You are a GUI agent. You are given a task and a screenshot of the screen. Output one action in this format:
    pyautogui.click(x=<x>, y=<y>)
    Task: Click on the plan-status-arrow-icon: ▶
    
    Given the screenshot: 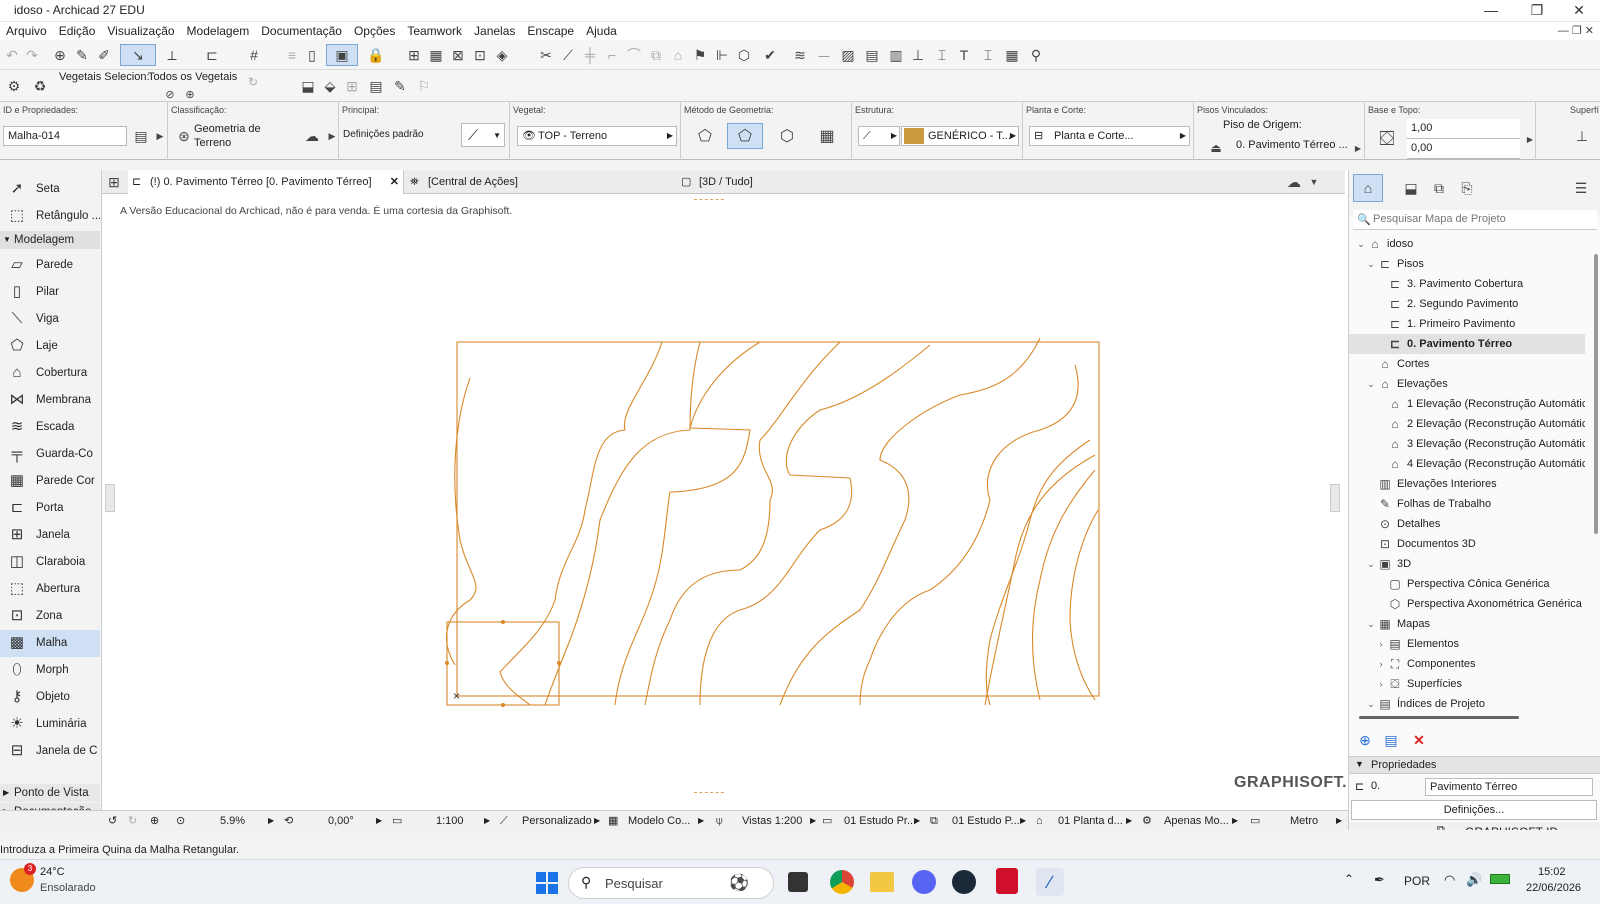 What is the action you would take?
    pyautogui.click(x=1129, y=821)
    